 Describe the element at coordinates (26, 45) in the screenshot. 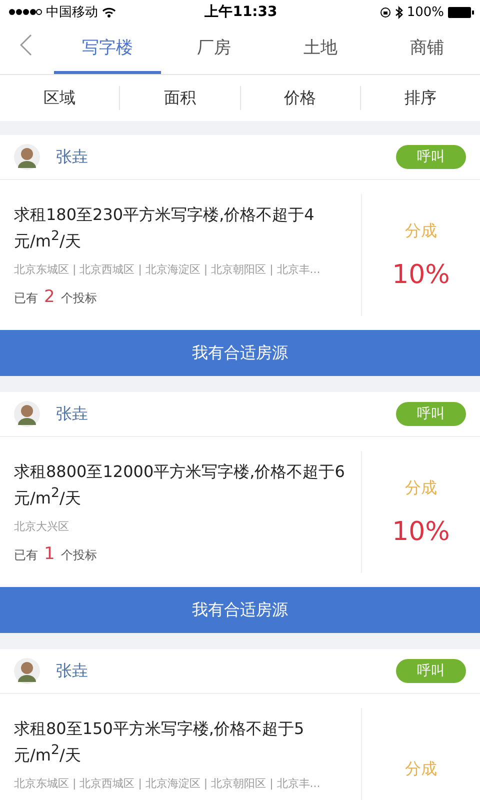

I see `back-icon` at that location.